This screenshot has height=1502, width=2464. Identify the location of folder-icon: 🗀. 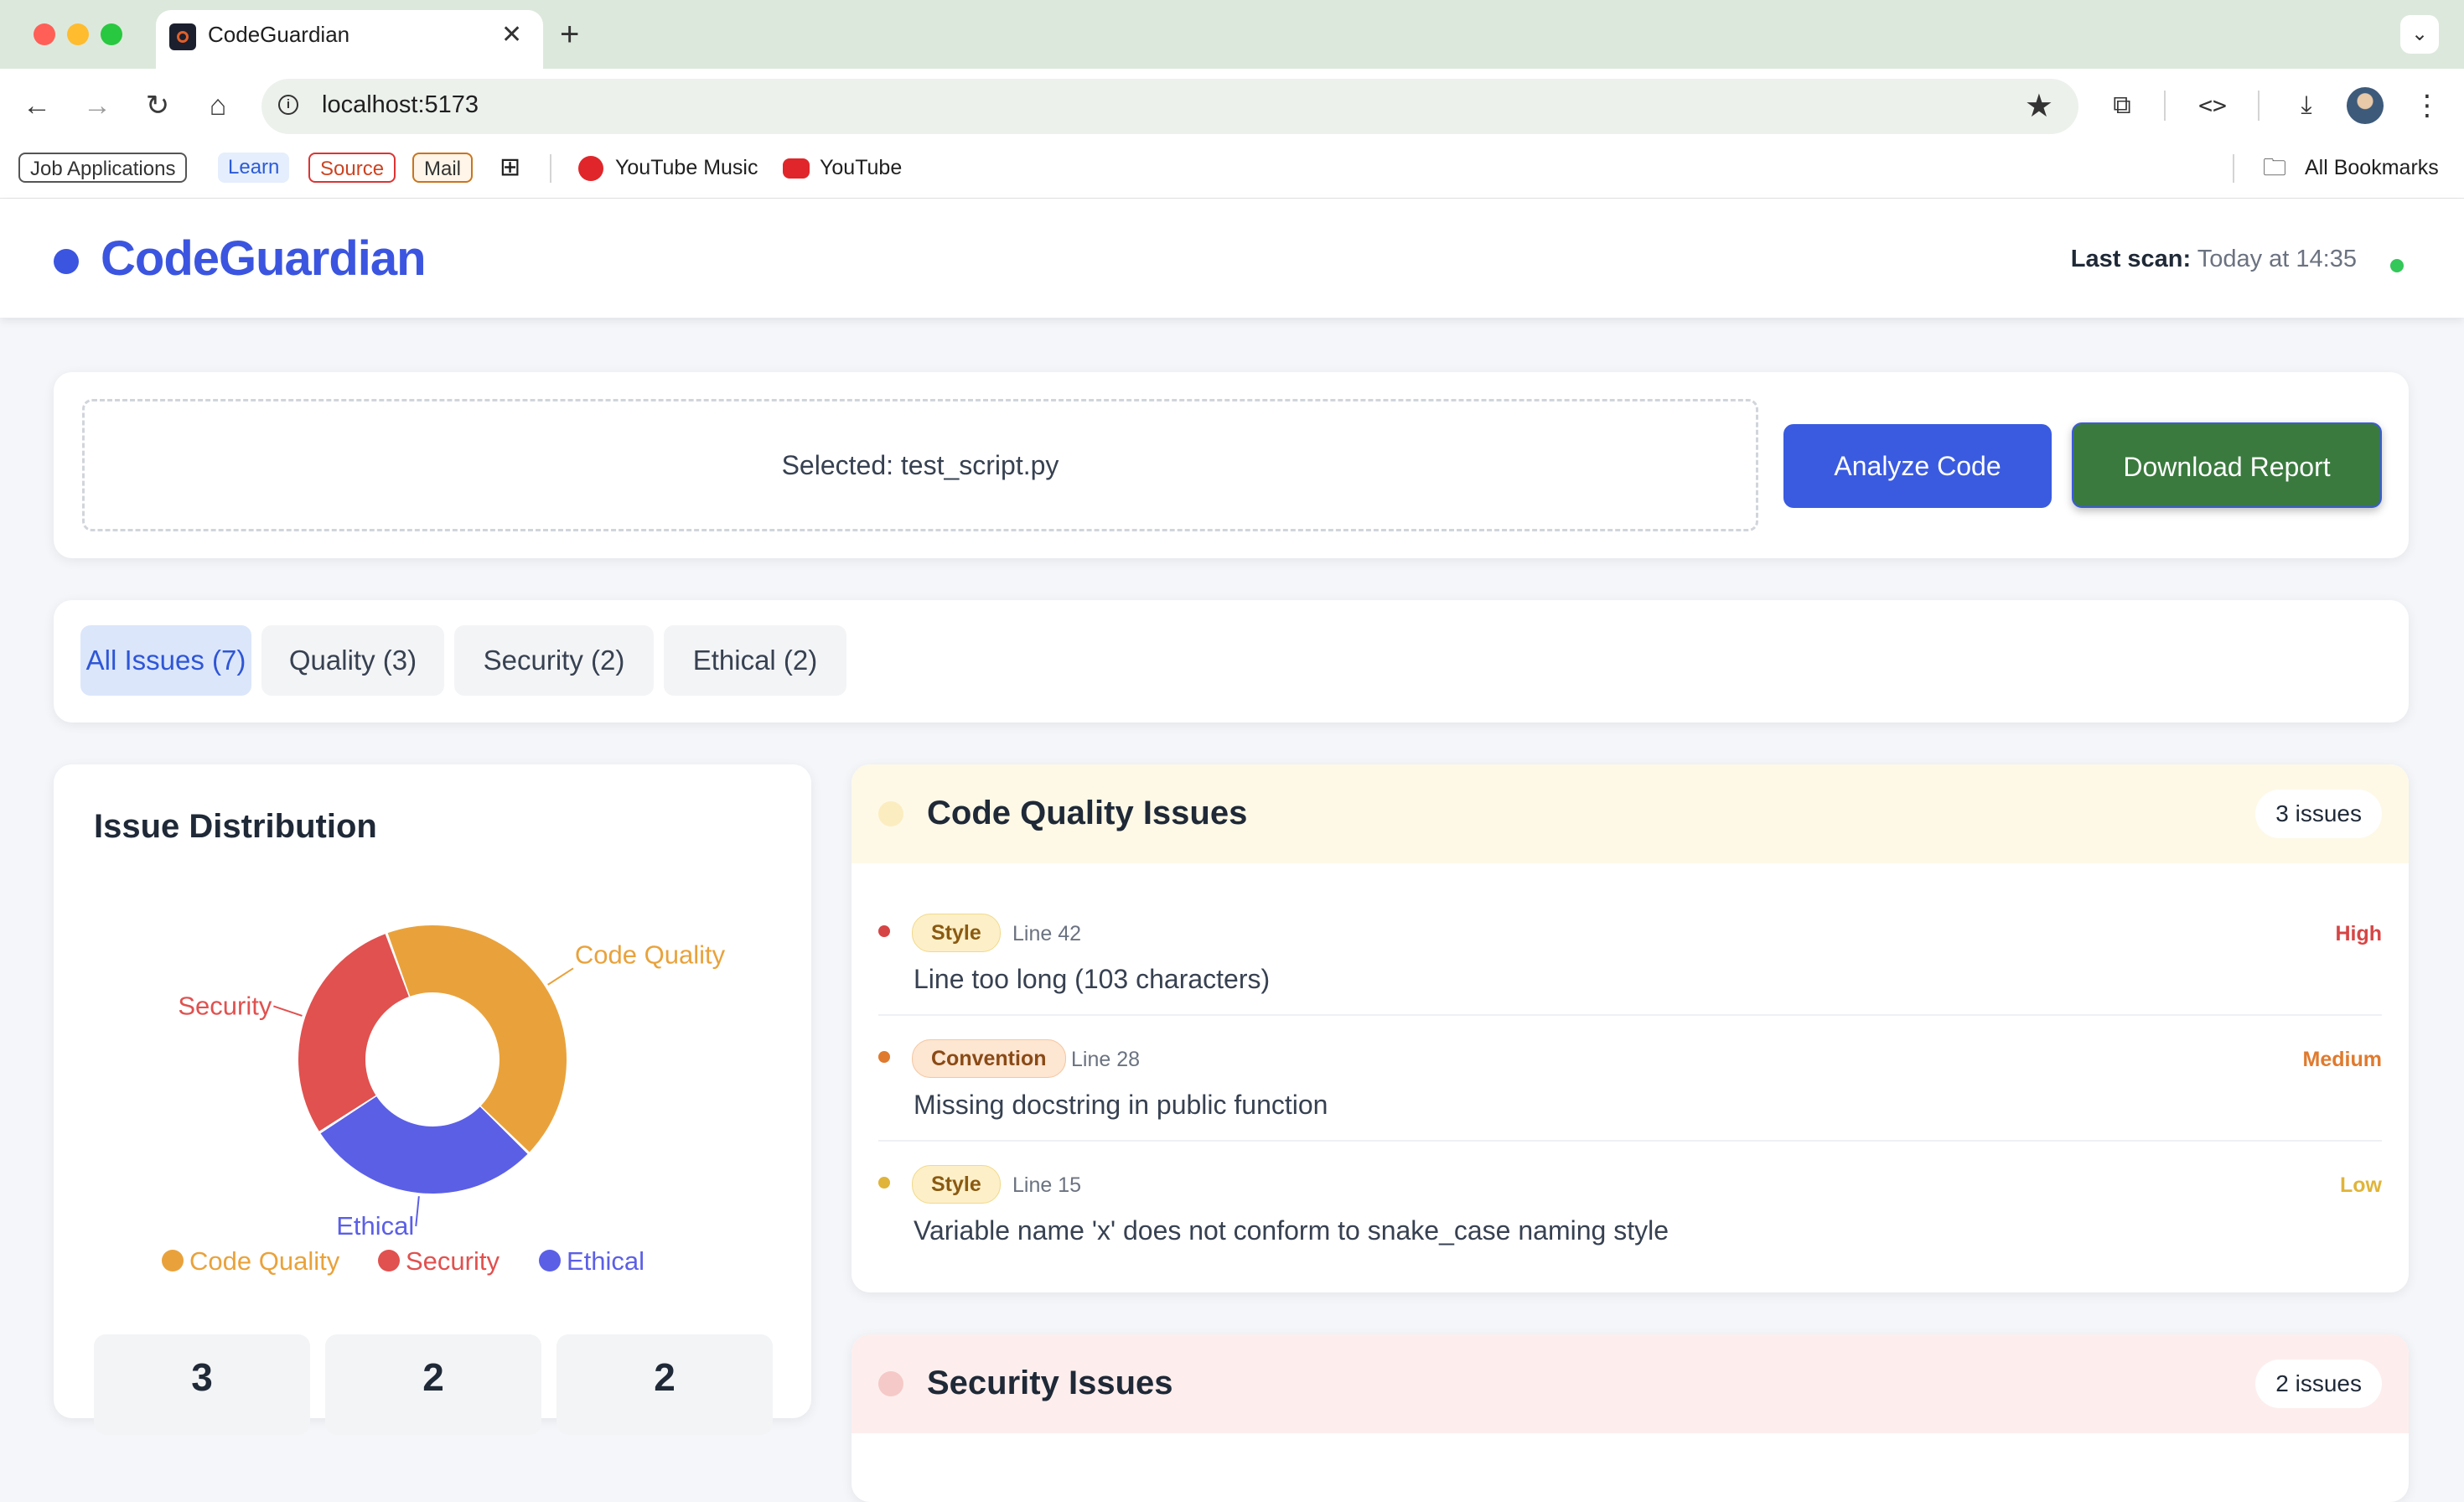
(2275, 167).